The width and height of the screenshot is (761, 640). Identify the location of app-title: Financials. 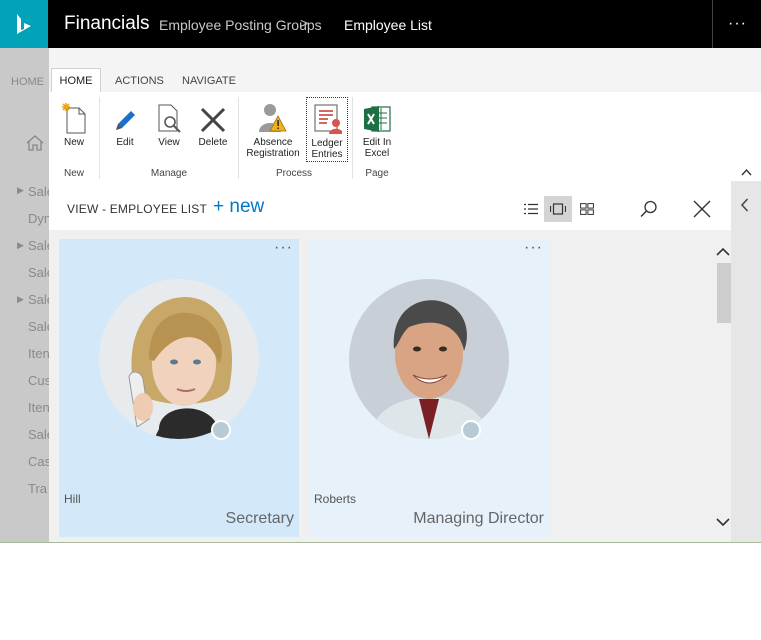
(107, 24).